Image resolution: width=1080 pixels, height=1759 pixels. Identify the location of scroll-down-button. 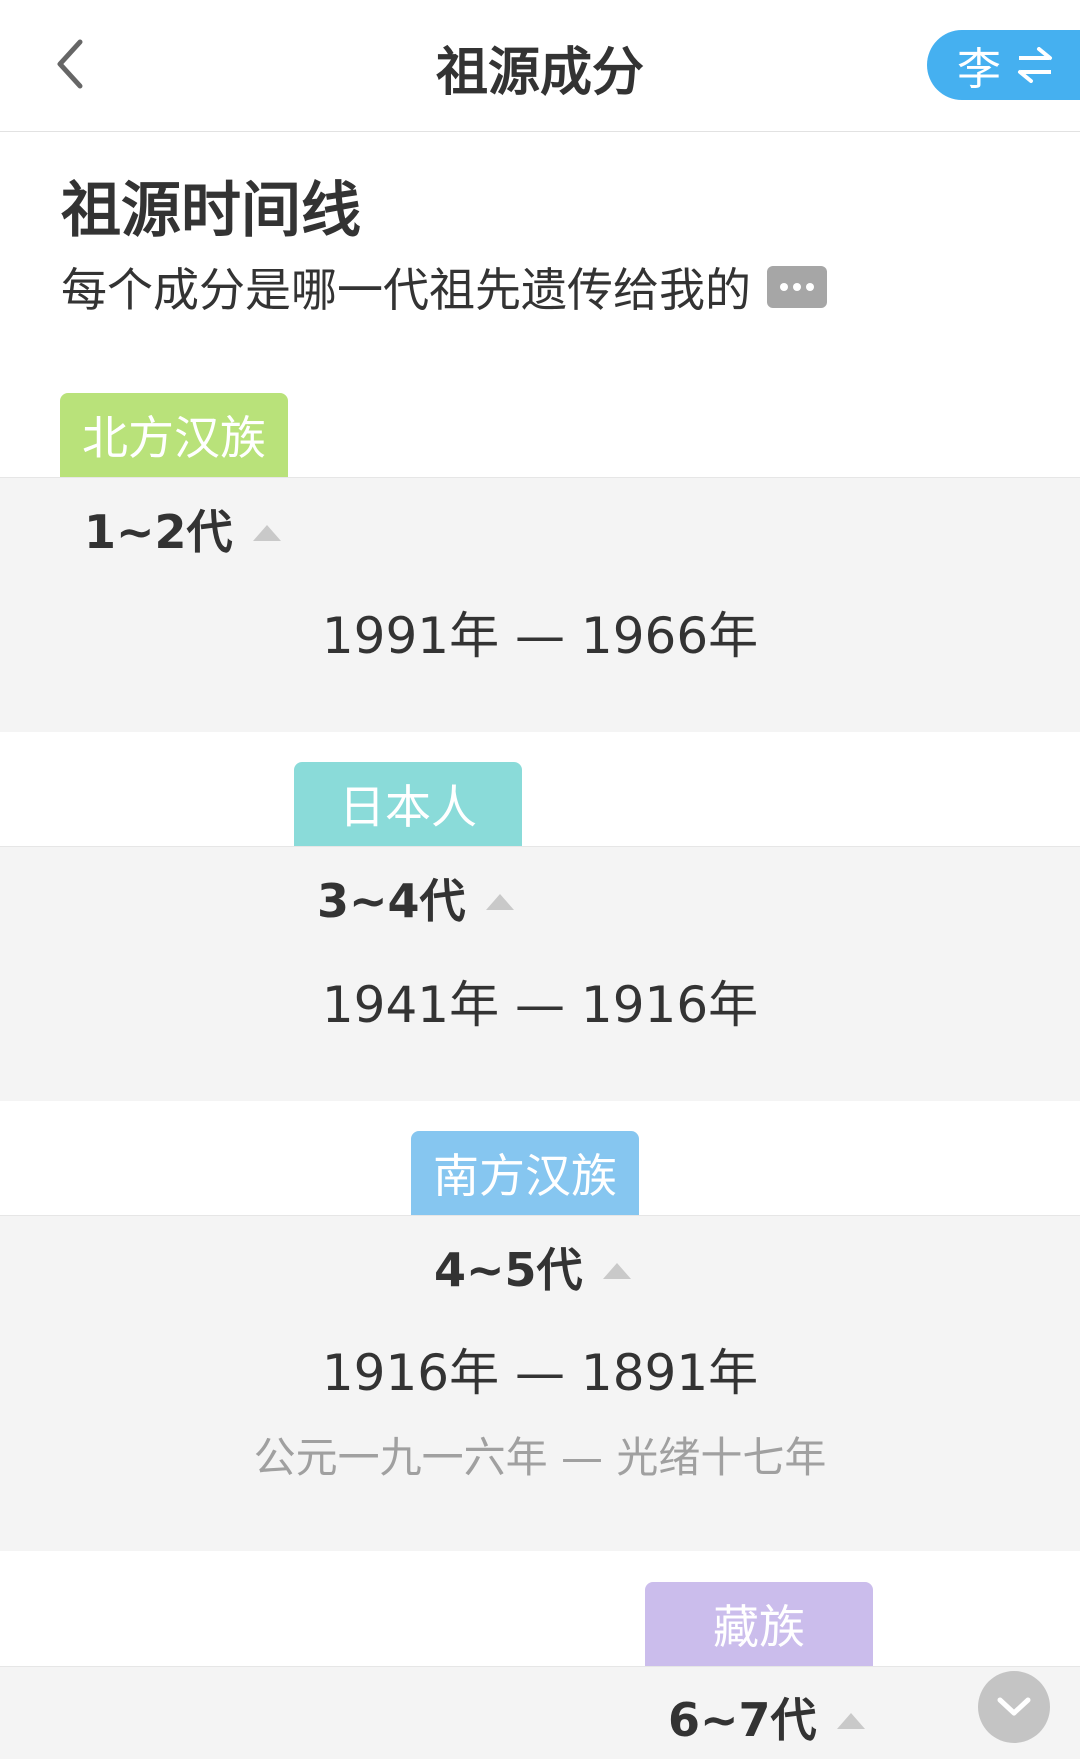
(1014, 1707).